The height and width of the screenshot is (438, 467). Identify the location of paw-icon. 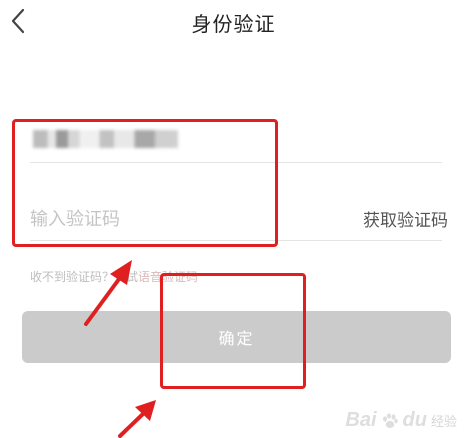
(390, 420).